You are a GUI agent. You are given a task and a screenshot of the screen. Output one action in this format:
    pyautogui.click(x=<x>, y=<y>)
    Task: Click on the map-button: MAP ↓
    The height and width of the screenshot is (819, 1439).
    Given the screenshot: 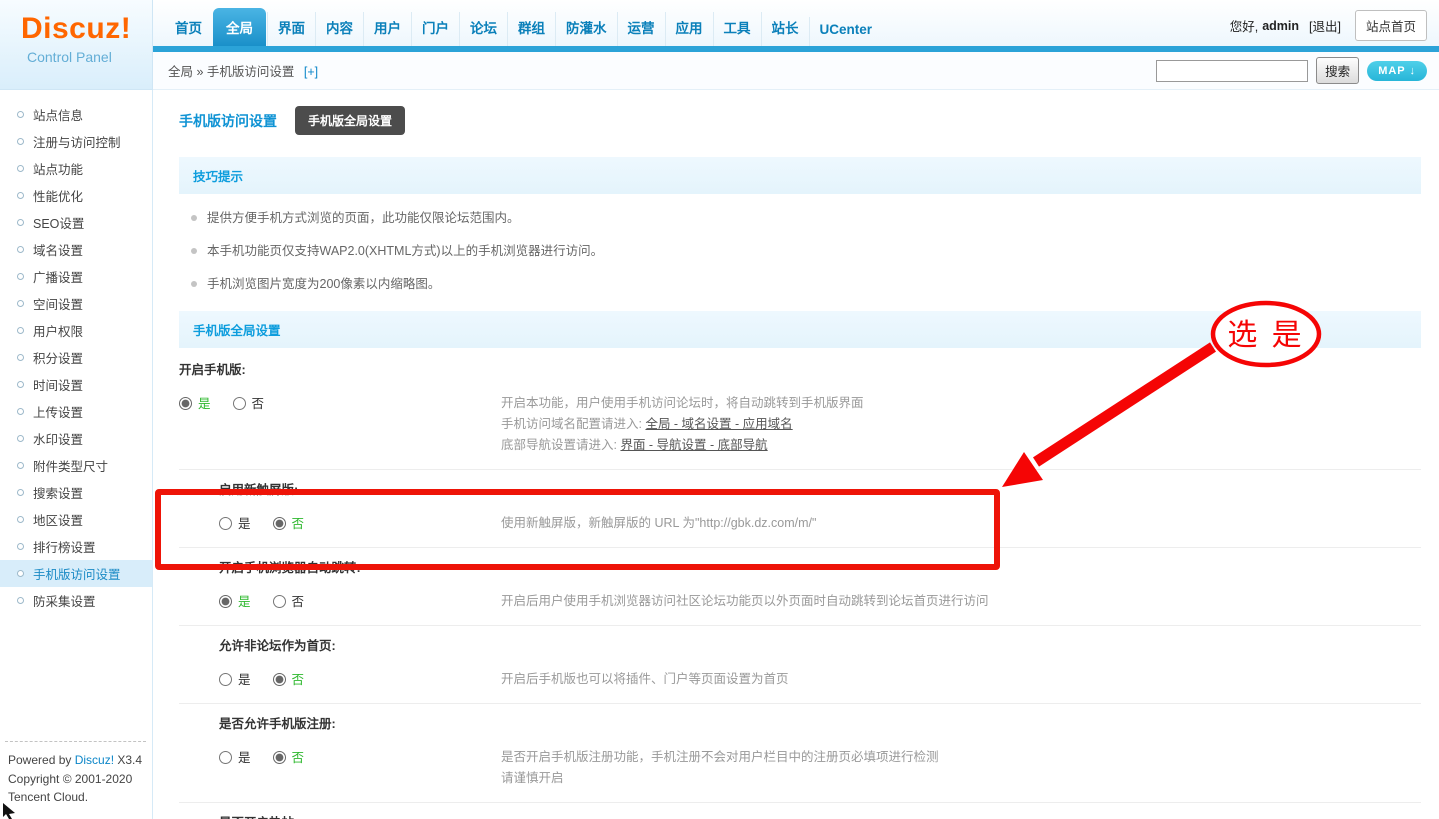 What is the action you would take?
    pyautogui.click(x=1397, y=70)
    